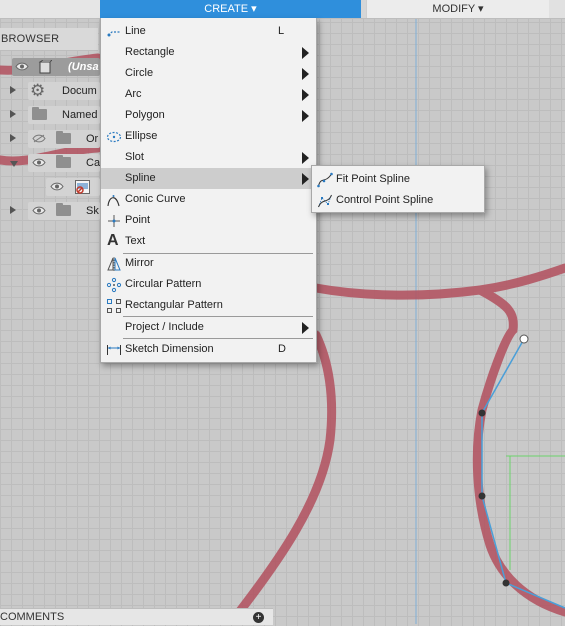  What do you see at coordinates (50, 163) in the screenshot?
I see `browser-item-canvases: Ca` at bounding box center [50, 163].